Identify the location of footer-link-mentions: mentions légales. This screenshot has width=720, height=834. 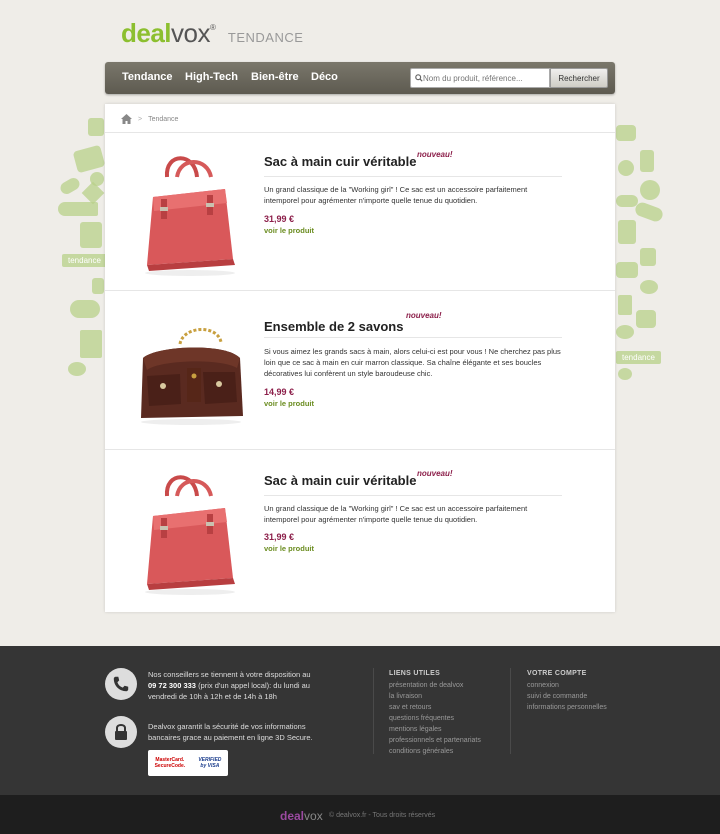
(415, 729).